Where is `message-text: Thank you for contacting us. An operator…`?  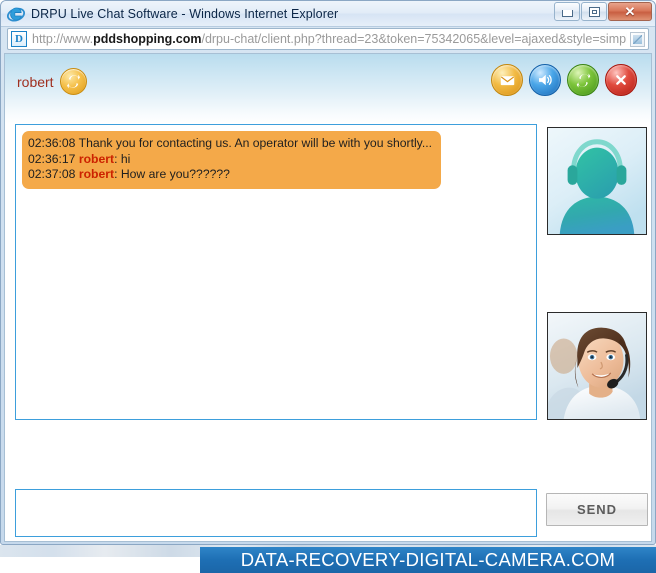 message-text: Thank you for contacting us. An operator… is located at coordinates (255, 143).